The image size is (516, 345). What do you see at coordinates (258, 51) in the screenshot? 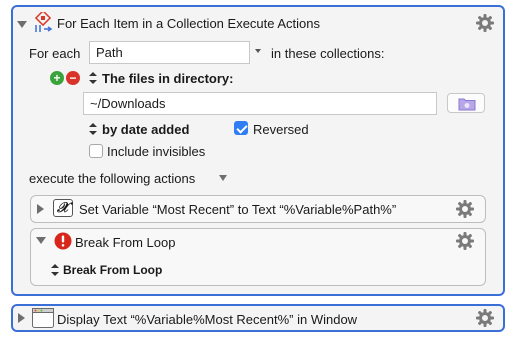
I see `variable-menu-chevron` at bounding box center [258, 51].